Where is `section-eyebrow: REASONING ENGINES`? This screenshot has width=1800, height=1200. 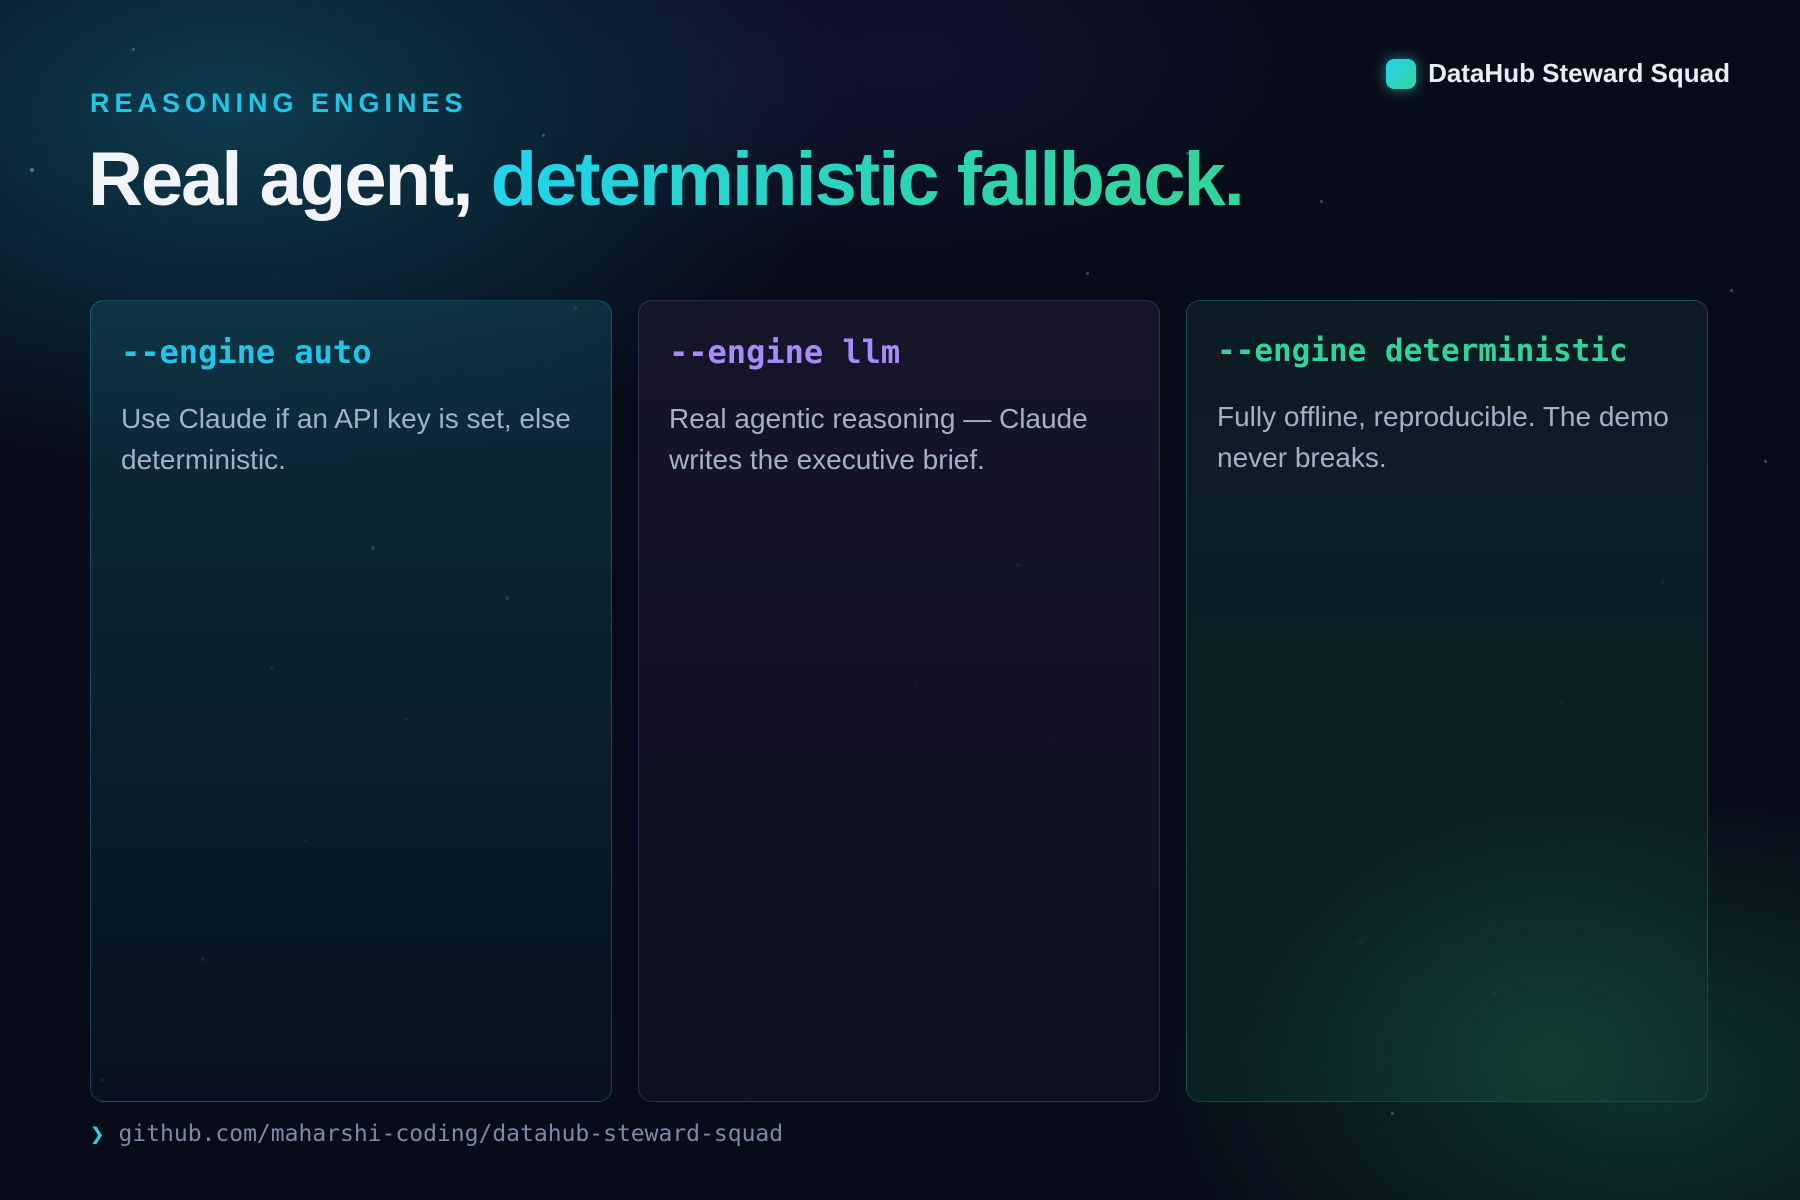
section-eyebrow: REASONING ENGINES is located at coordinates (279, 103).